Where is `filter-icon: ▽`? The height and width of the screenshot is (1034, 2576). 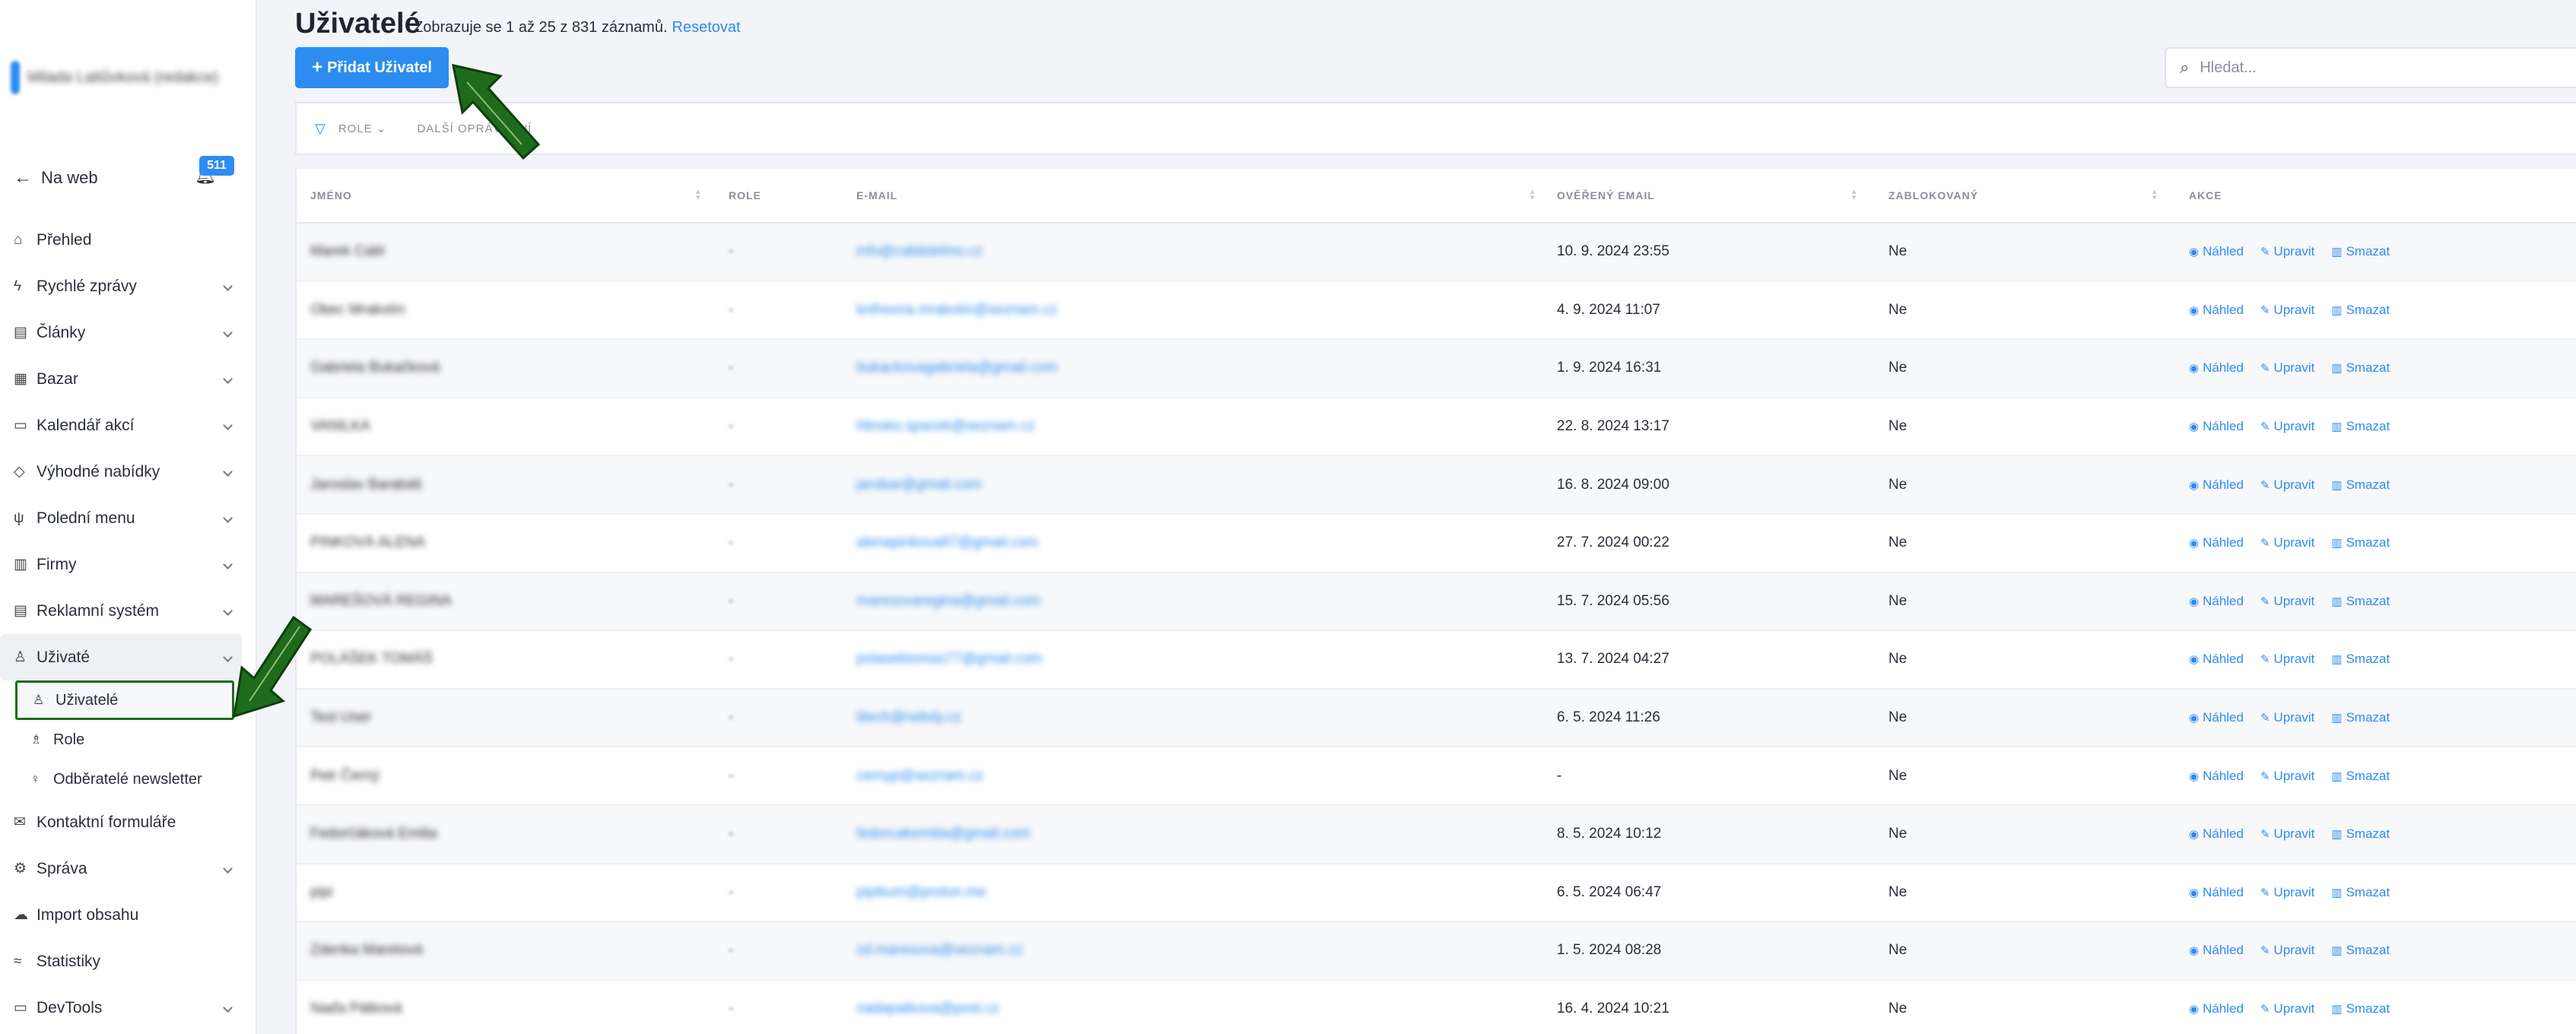 filter-icon: ▽ is located at coordinates (320, 129).